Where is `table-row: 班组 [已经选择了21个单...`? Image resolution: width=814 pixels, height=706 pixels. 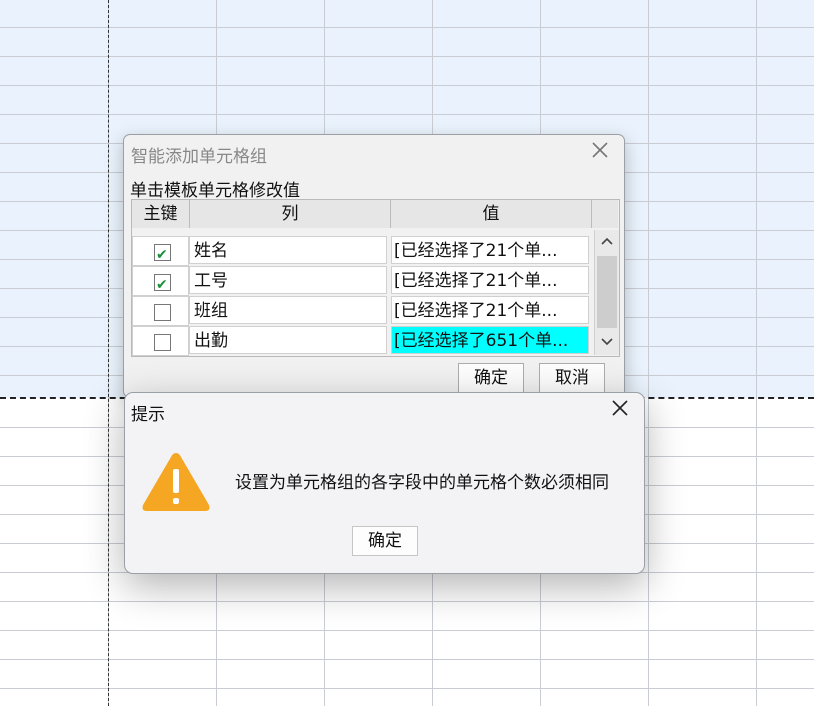 table-row: 班组 [已经选择了21个单... is located at coordinates (362, 311).